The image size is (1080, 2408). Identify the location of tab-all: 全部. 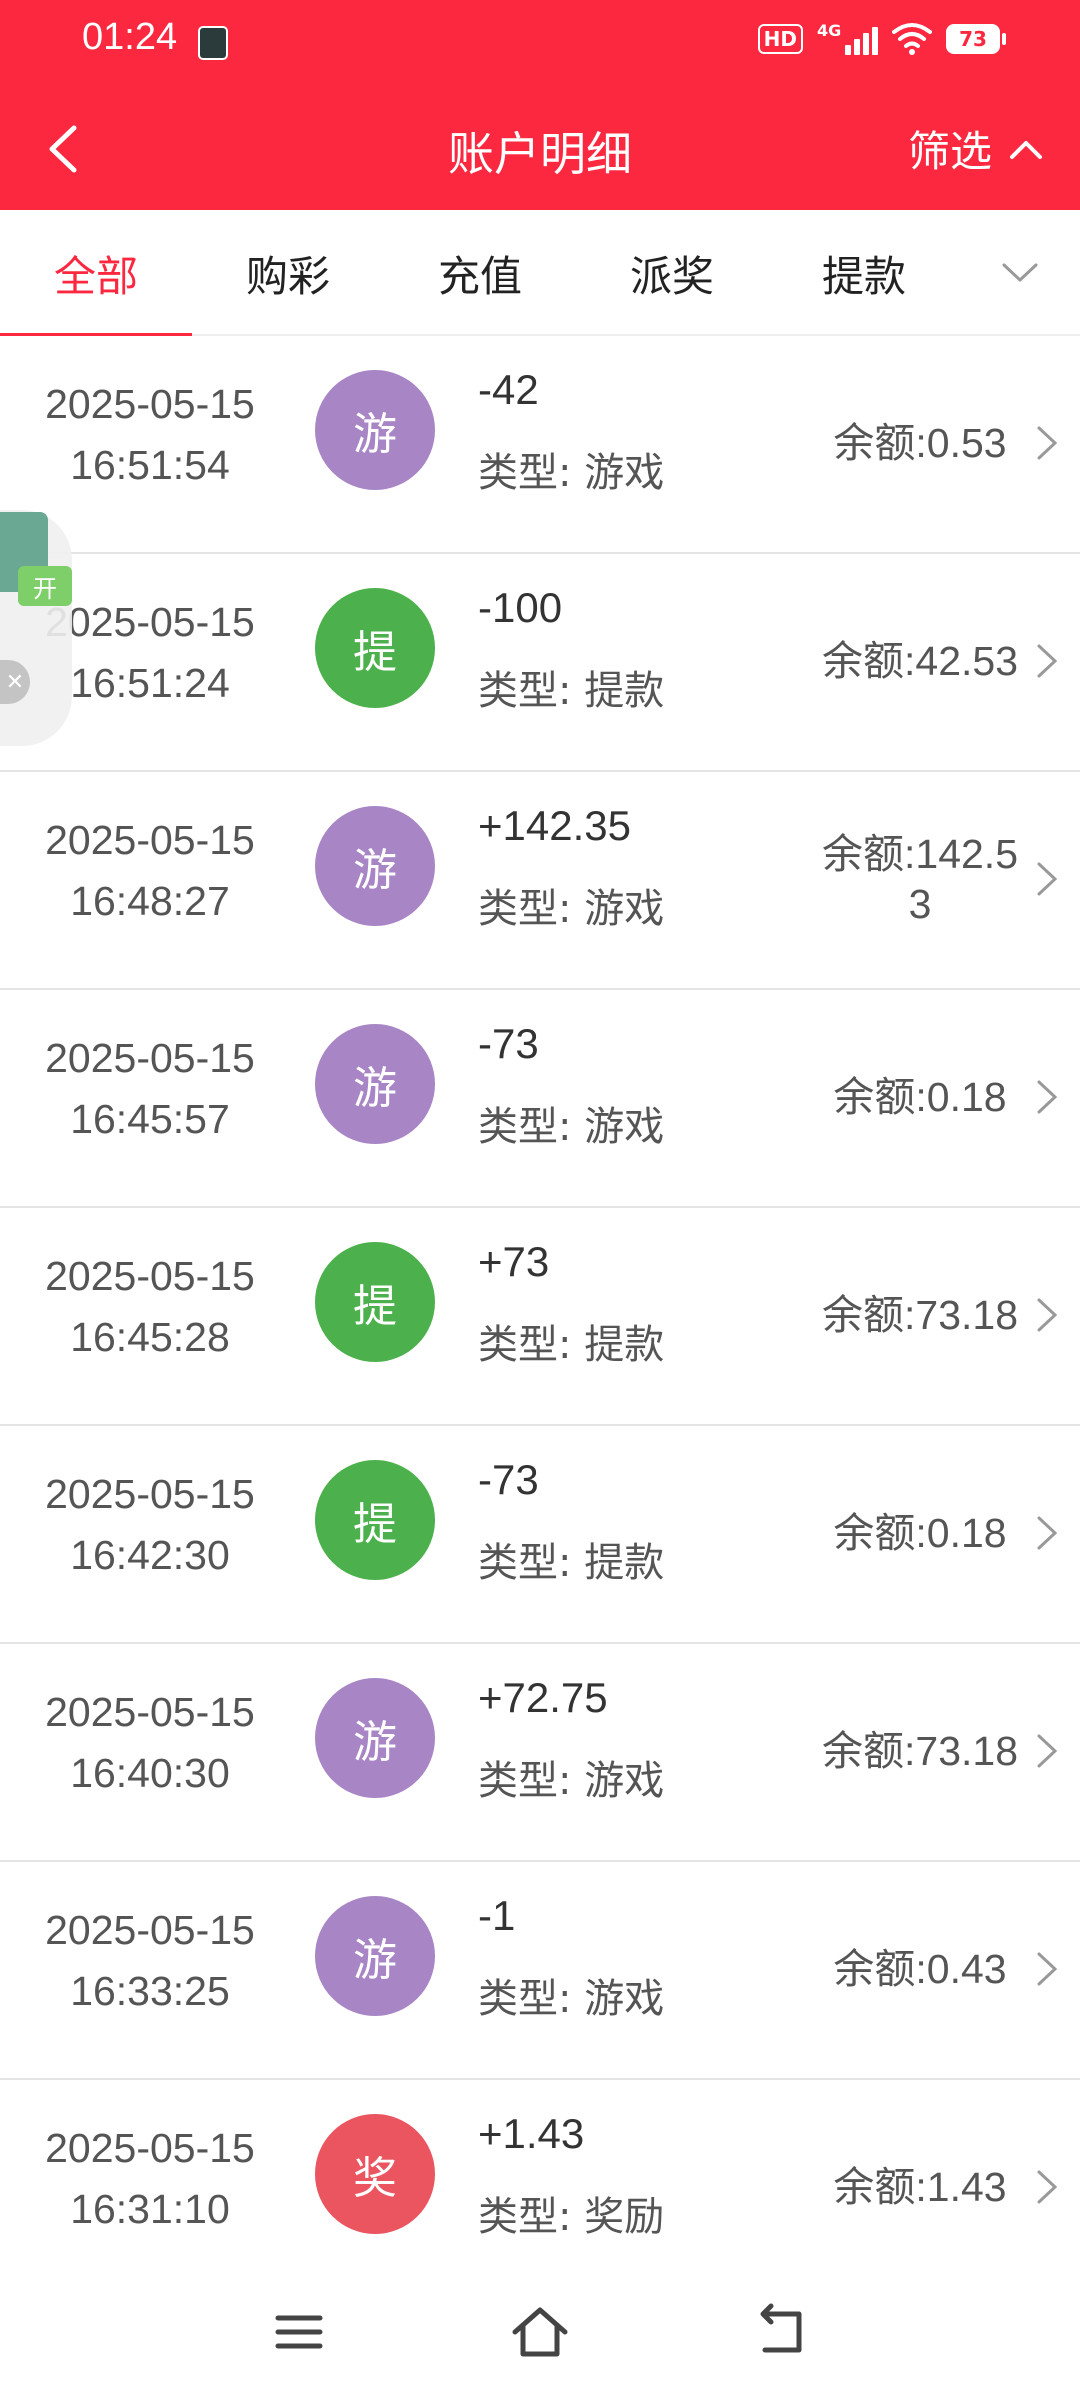
(96, 274).